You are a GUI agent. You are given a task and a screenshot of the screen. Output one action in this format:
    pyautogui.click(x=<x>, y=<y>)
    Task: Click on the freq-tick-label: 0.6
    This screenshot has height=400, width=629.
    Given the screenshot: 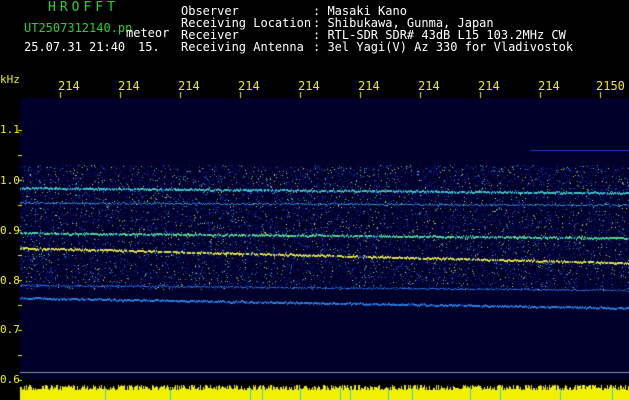 What is the action you would take?
    pyautogui.click(x=10, y=379)
    